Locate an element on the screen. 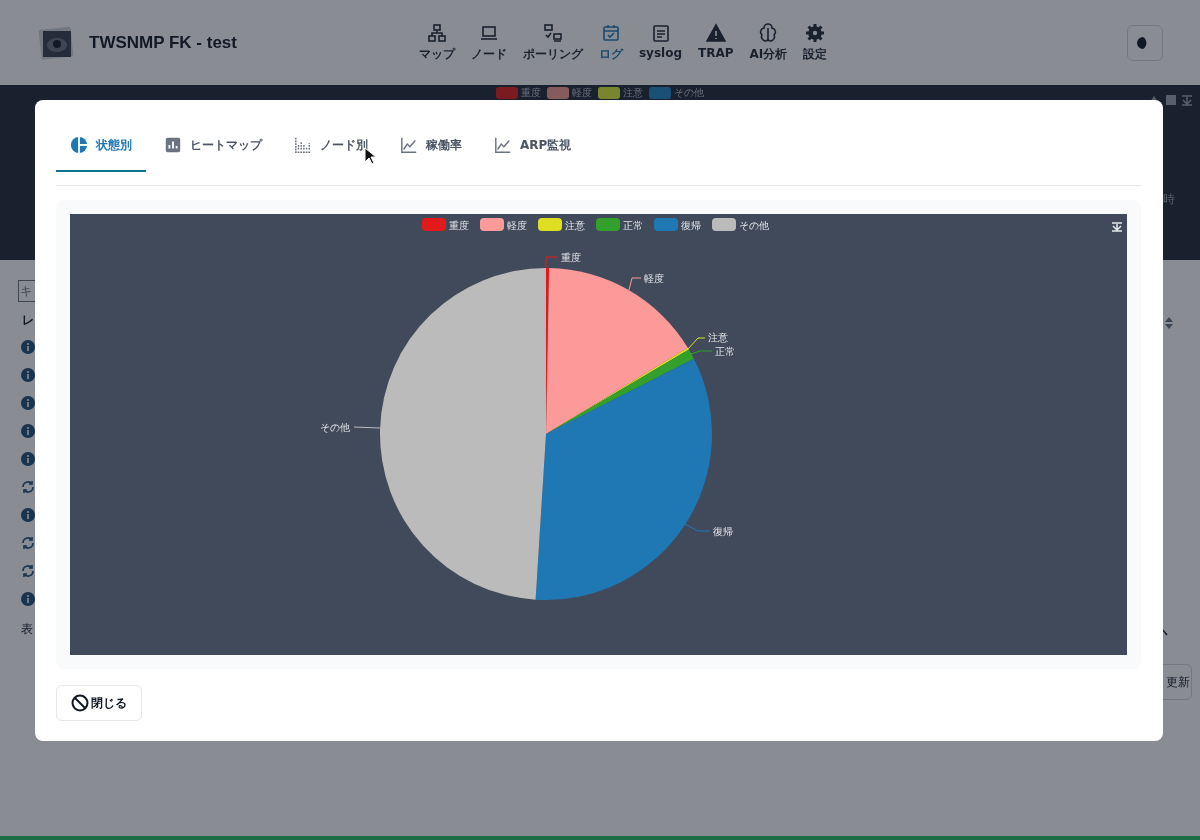  nav-item: ポーリング is located at coordinates (552, 42).